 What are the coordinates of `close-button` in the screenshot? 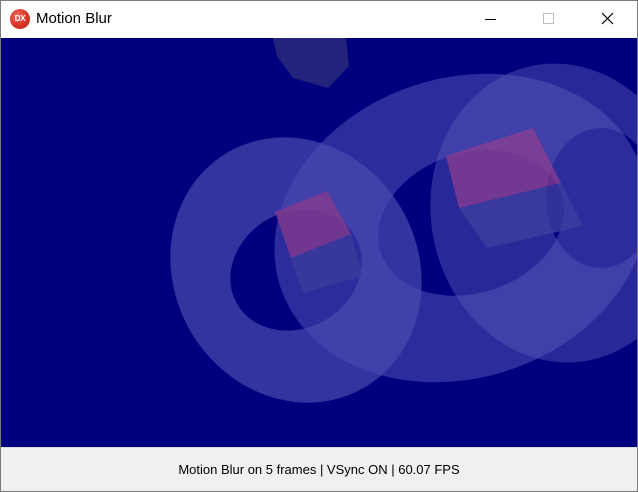 It's located at (608, 19).